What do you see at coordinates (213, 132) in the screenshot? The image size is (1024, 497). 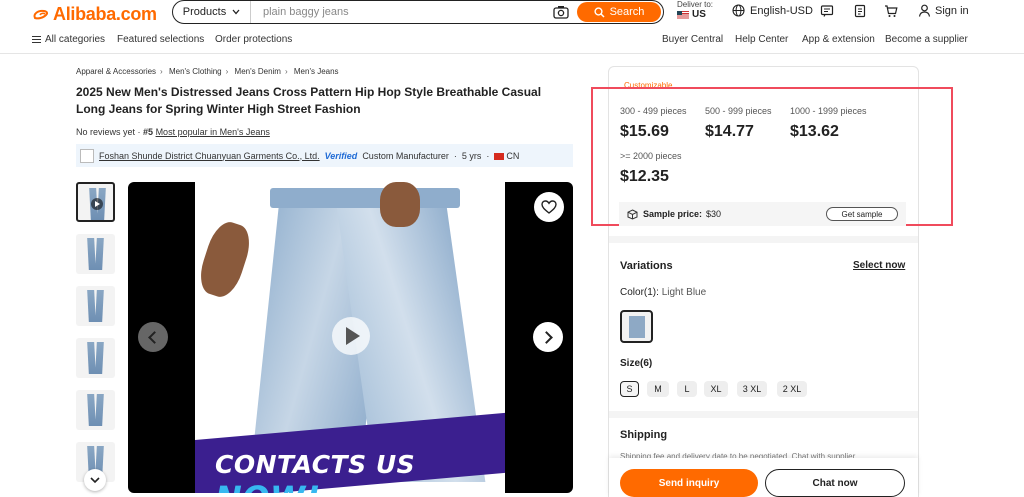 I see `rank-link: Most popular in Men's Jeans` at bounding box center [213, 132].